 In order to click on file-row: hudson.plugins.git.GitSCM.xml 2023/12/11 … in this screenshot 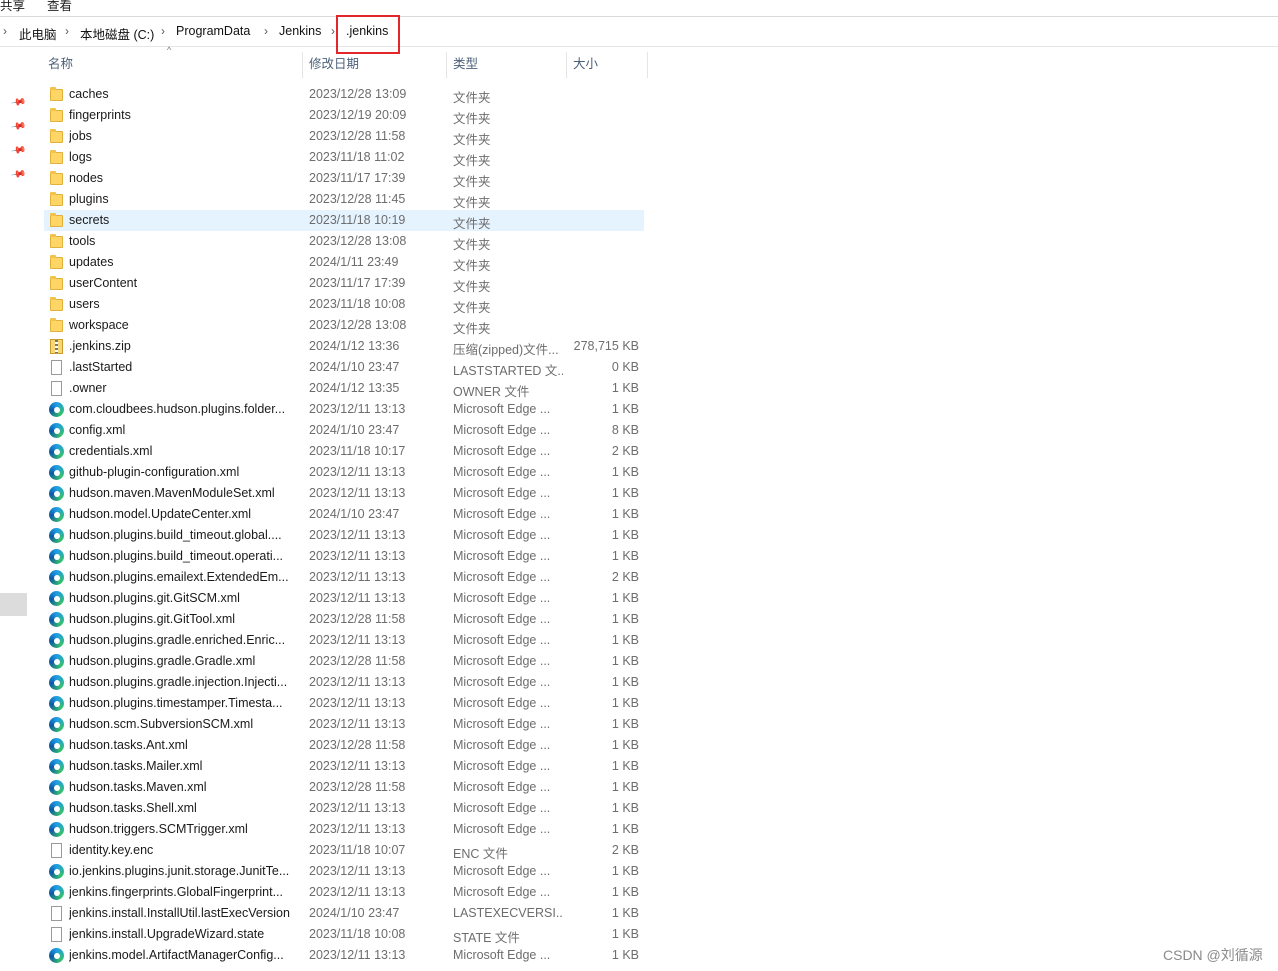, I will do `click(344, 598)`.